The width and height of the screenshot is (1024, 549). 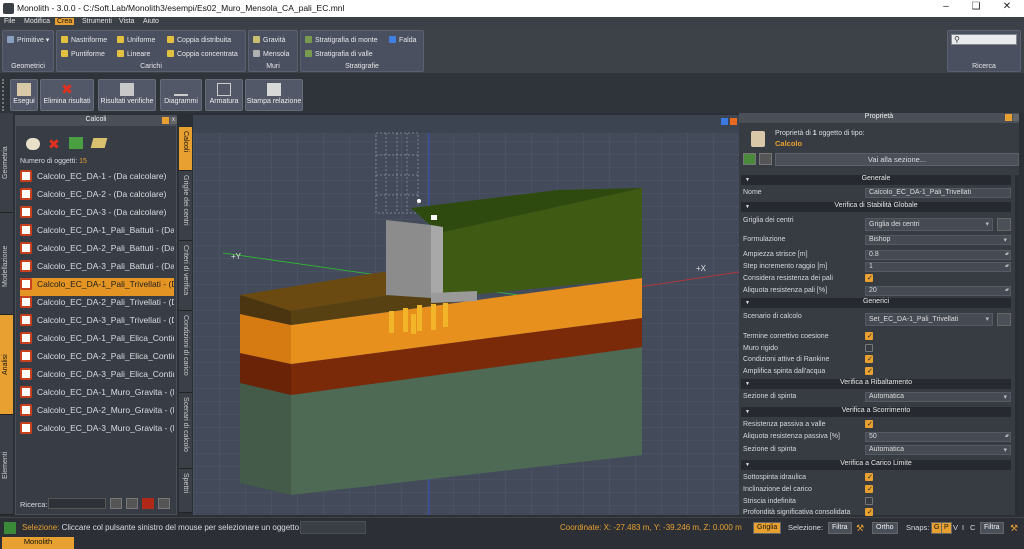 What do you see at coordinates (224, 95) in the screenshot?
I see `armatura-button: Armatura` at bounding box center [224, 95].